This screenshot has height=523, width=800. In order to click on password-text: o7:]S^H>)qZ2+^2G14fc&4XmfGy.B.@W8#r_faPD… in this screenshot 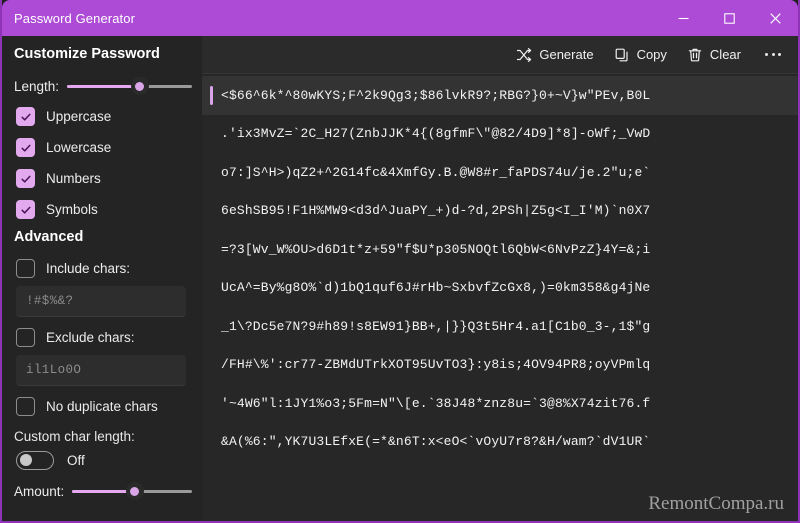, I will do `click(436, 172)`.